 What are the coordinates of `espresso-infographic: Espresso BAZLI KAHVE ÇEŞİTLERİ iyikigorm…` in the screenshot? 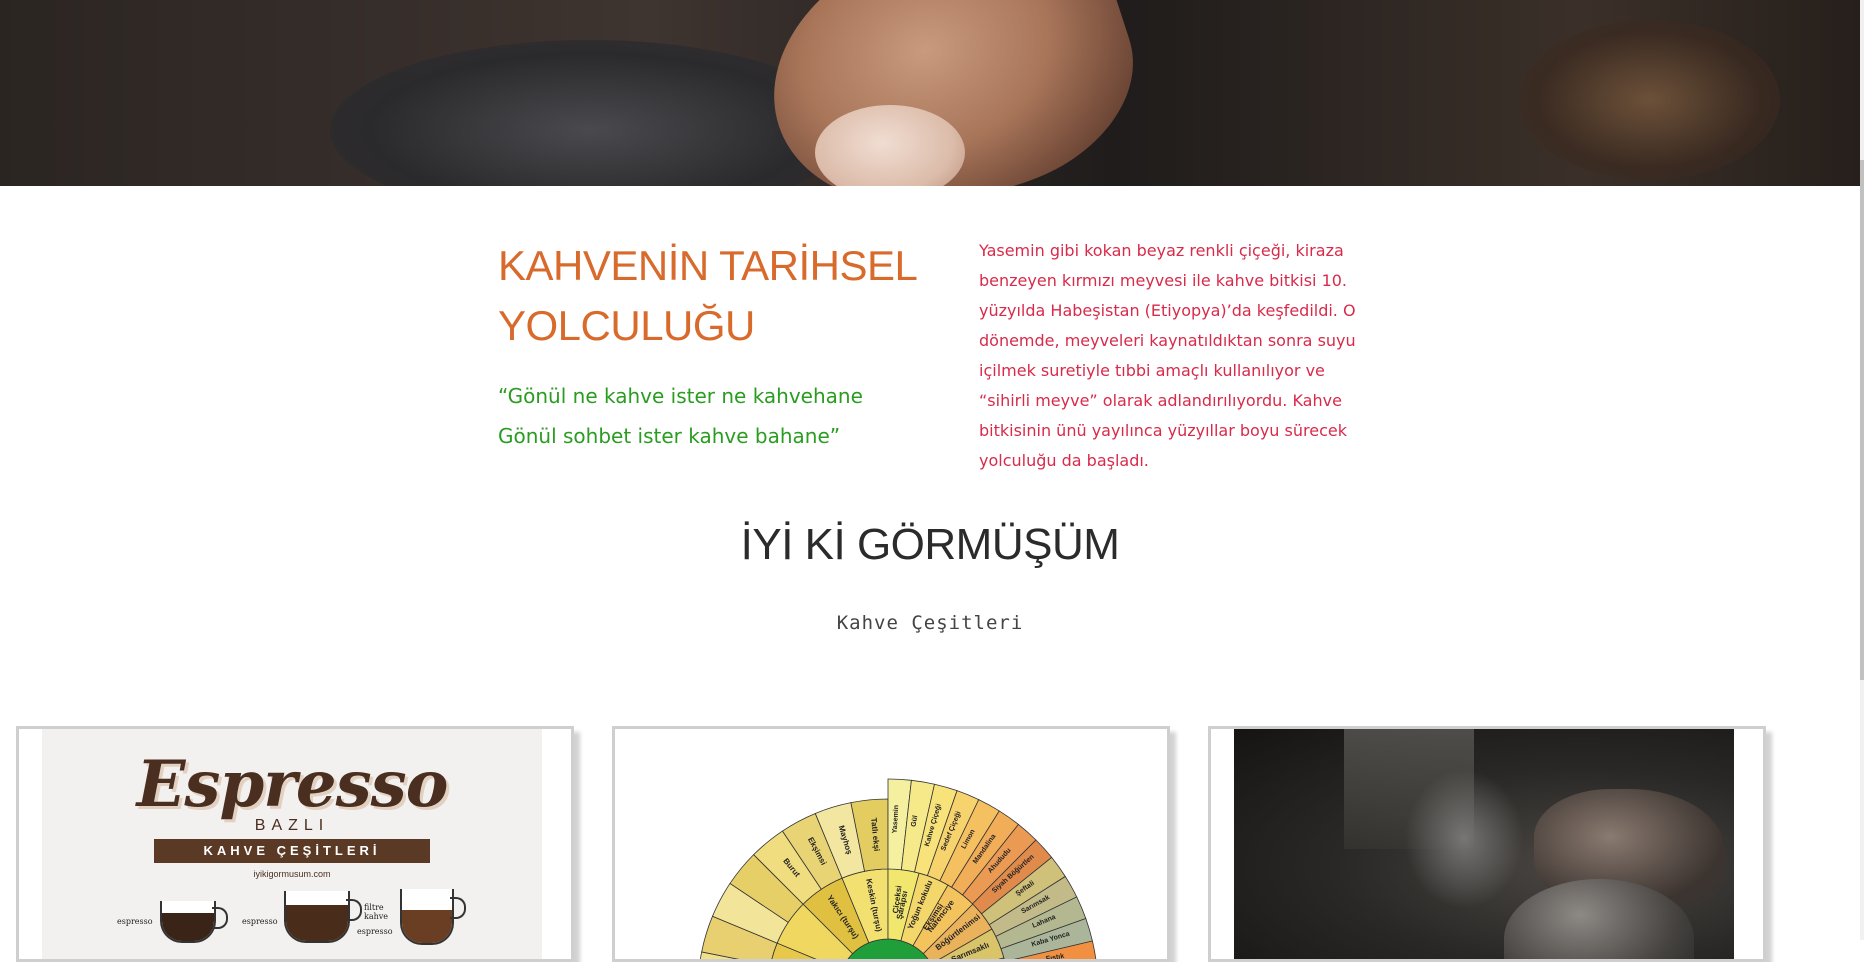 It's located at (292, 844).